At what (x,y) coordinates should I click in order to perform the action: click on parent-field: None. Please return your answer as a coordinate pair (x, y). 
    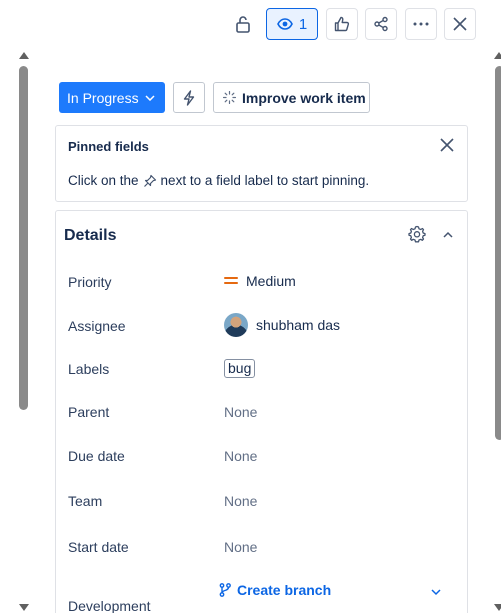
    Looking at the image, I should click on (240, 412).